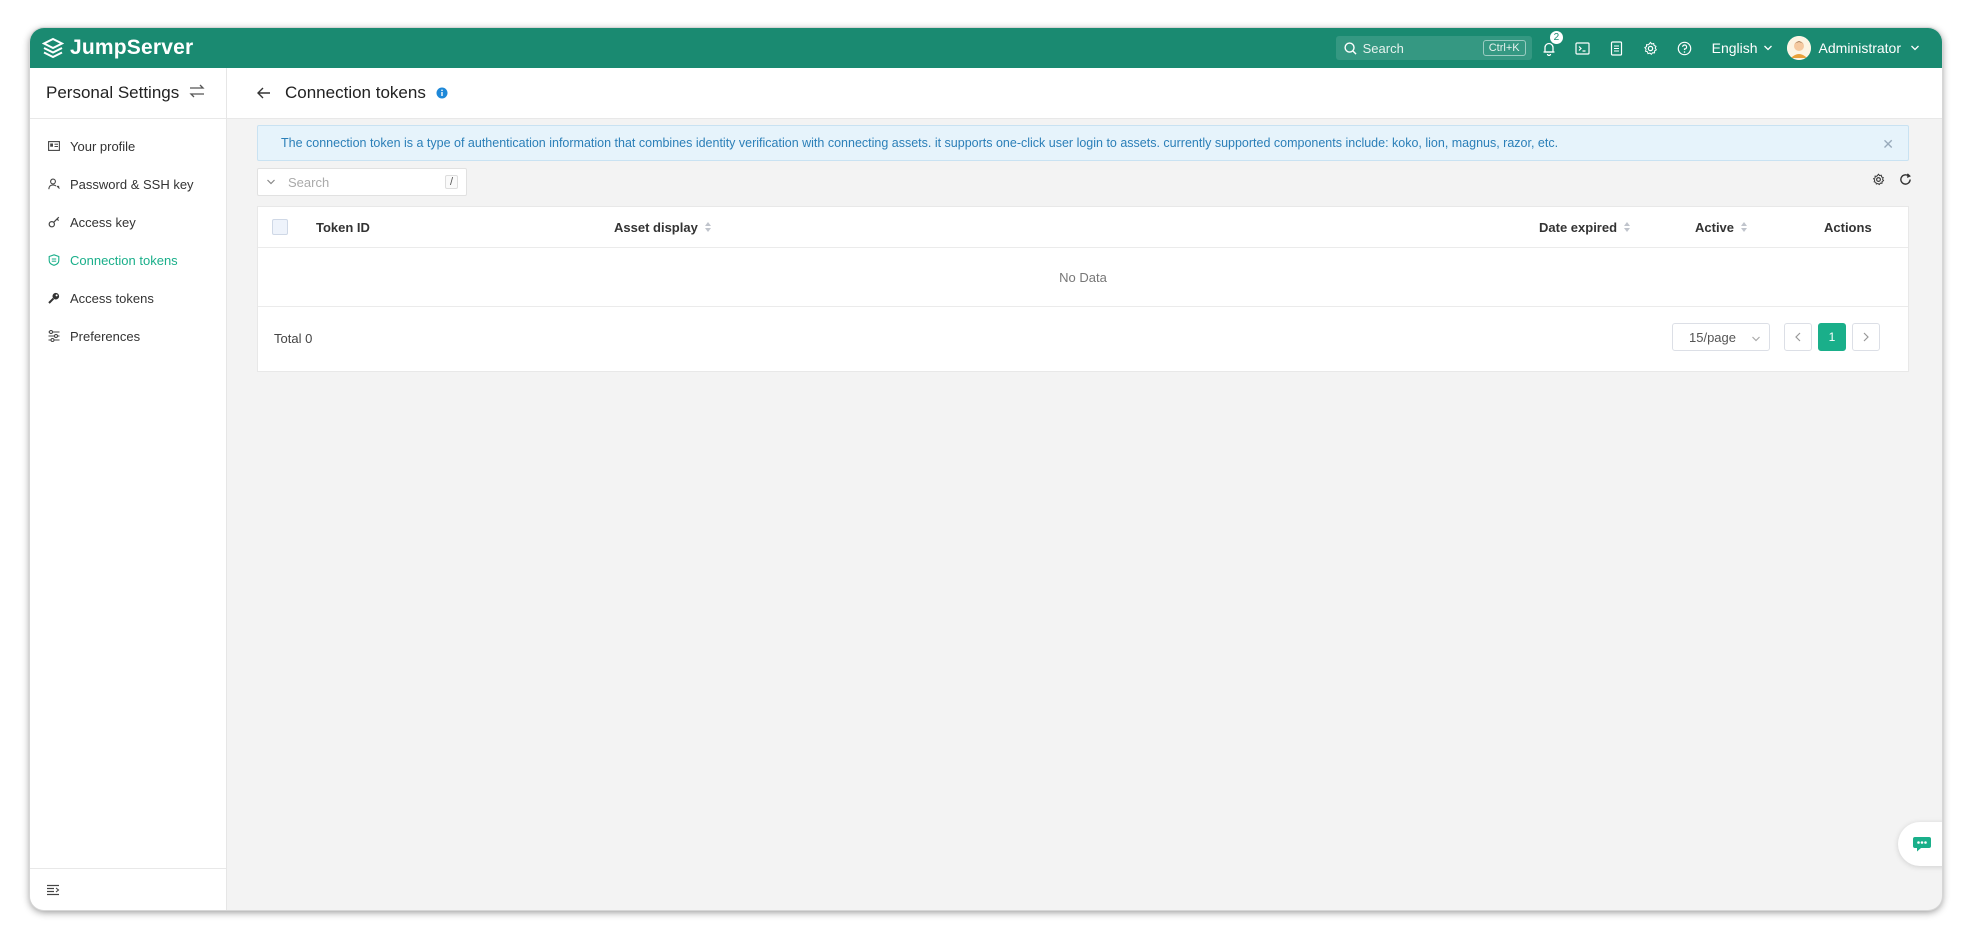 This screenshot has width=1972, height=930. I want to click on terminal-icon, so click(1582, 48).